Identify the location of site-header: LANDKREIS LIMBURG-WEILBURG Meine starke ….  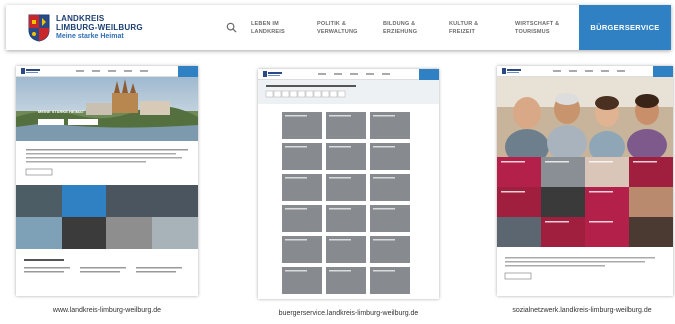
(338, 27).